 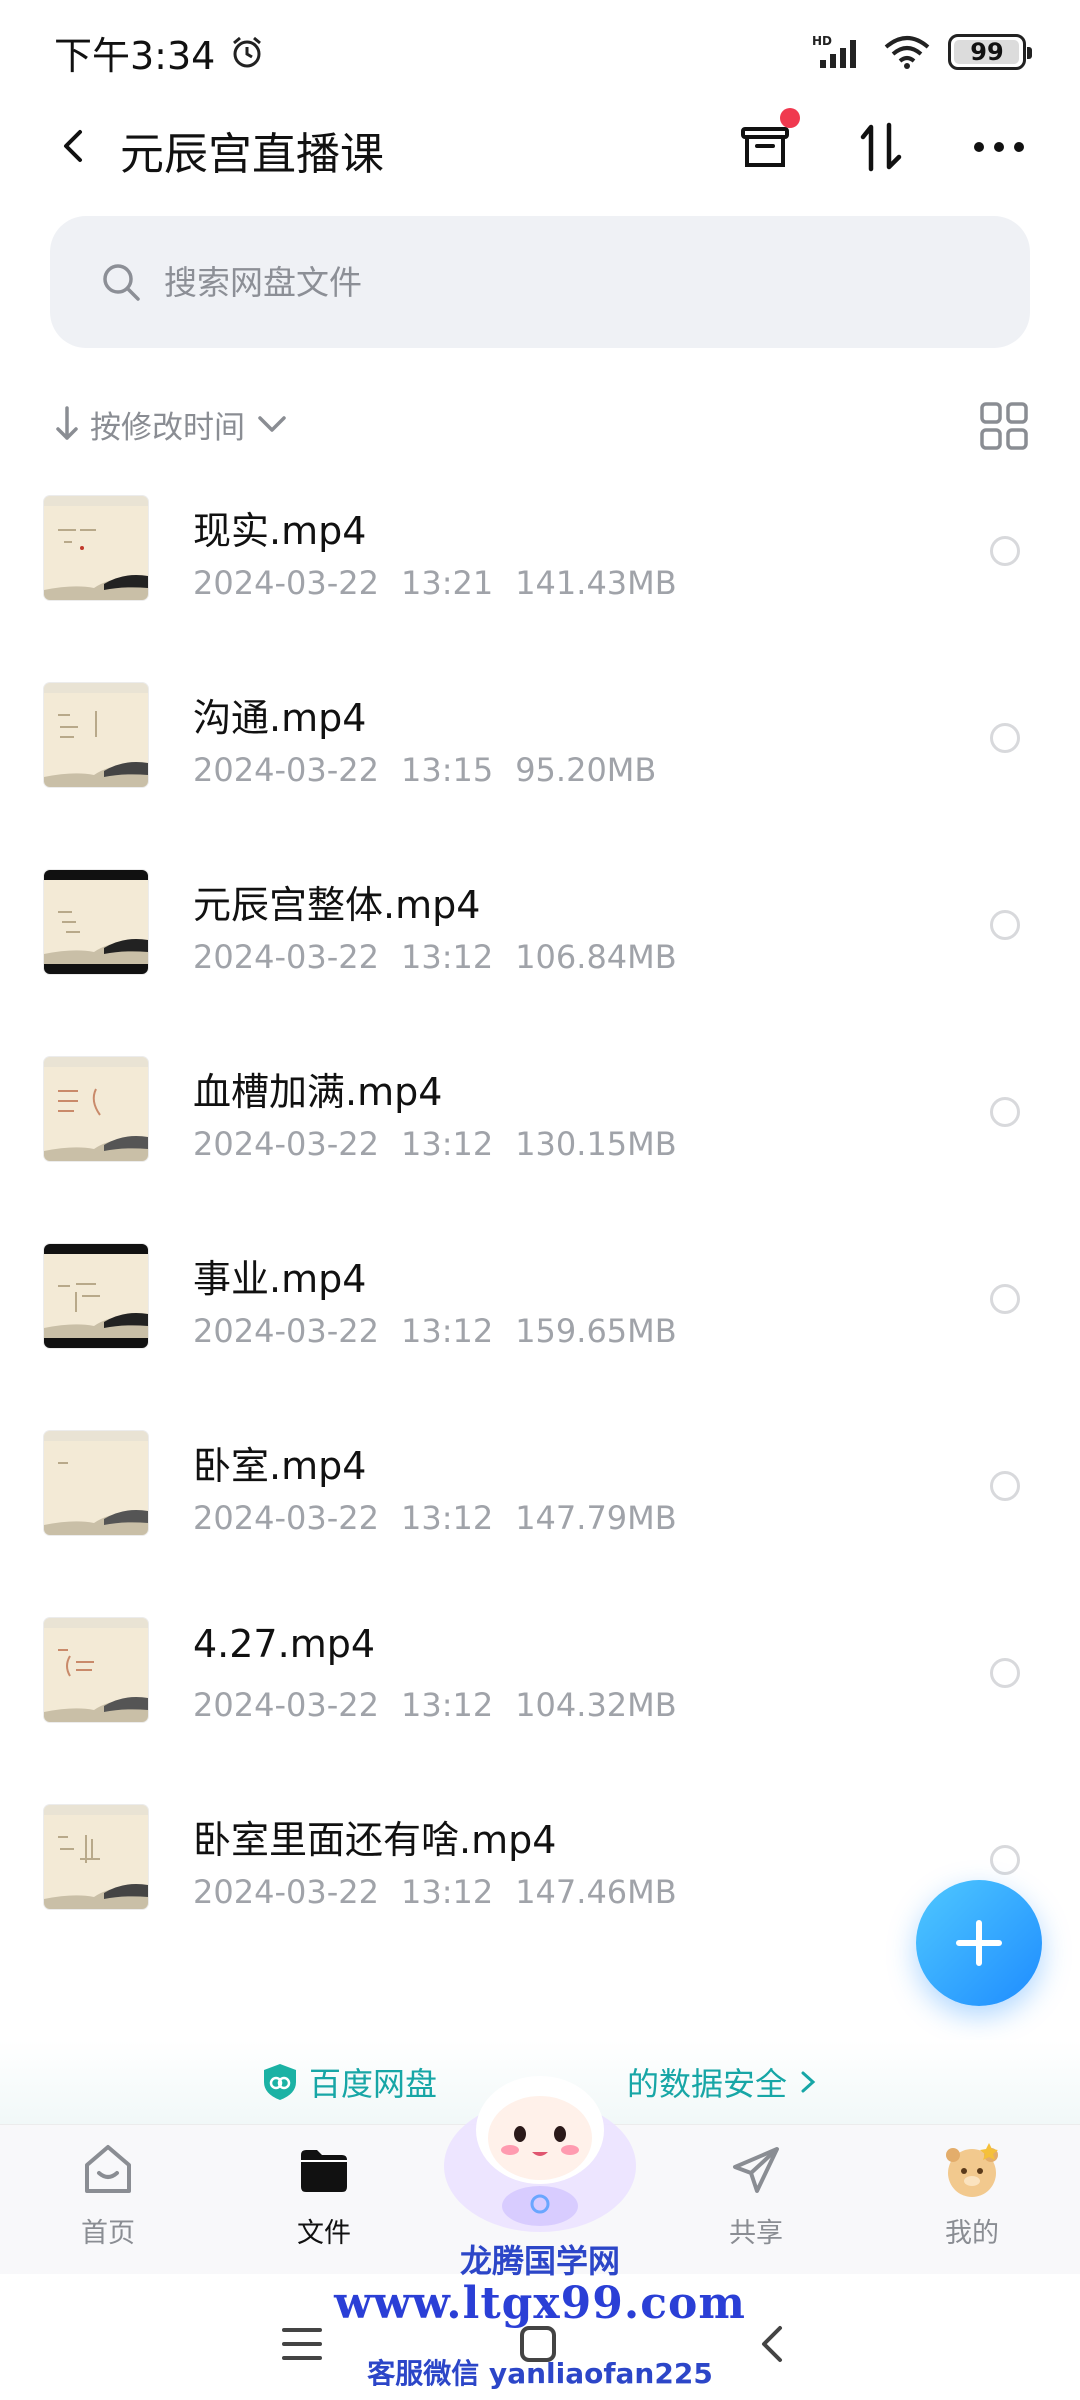 What do you see at coordinates (284, 1644) in the screenshot?
I see `file-name: 4.27.mp4` at bounding box center [284, 1644].